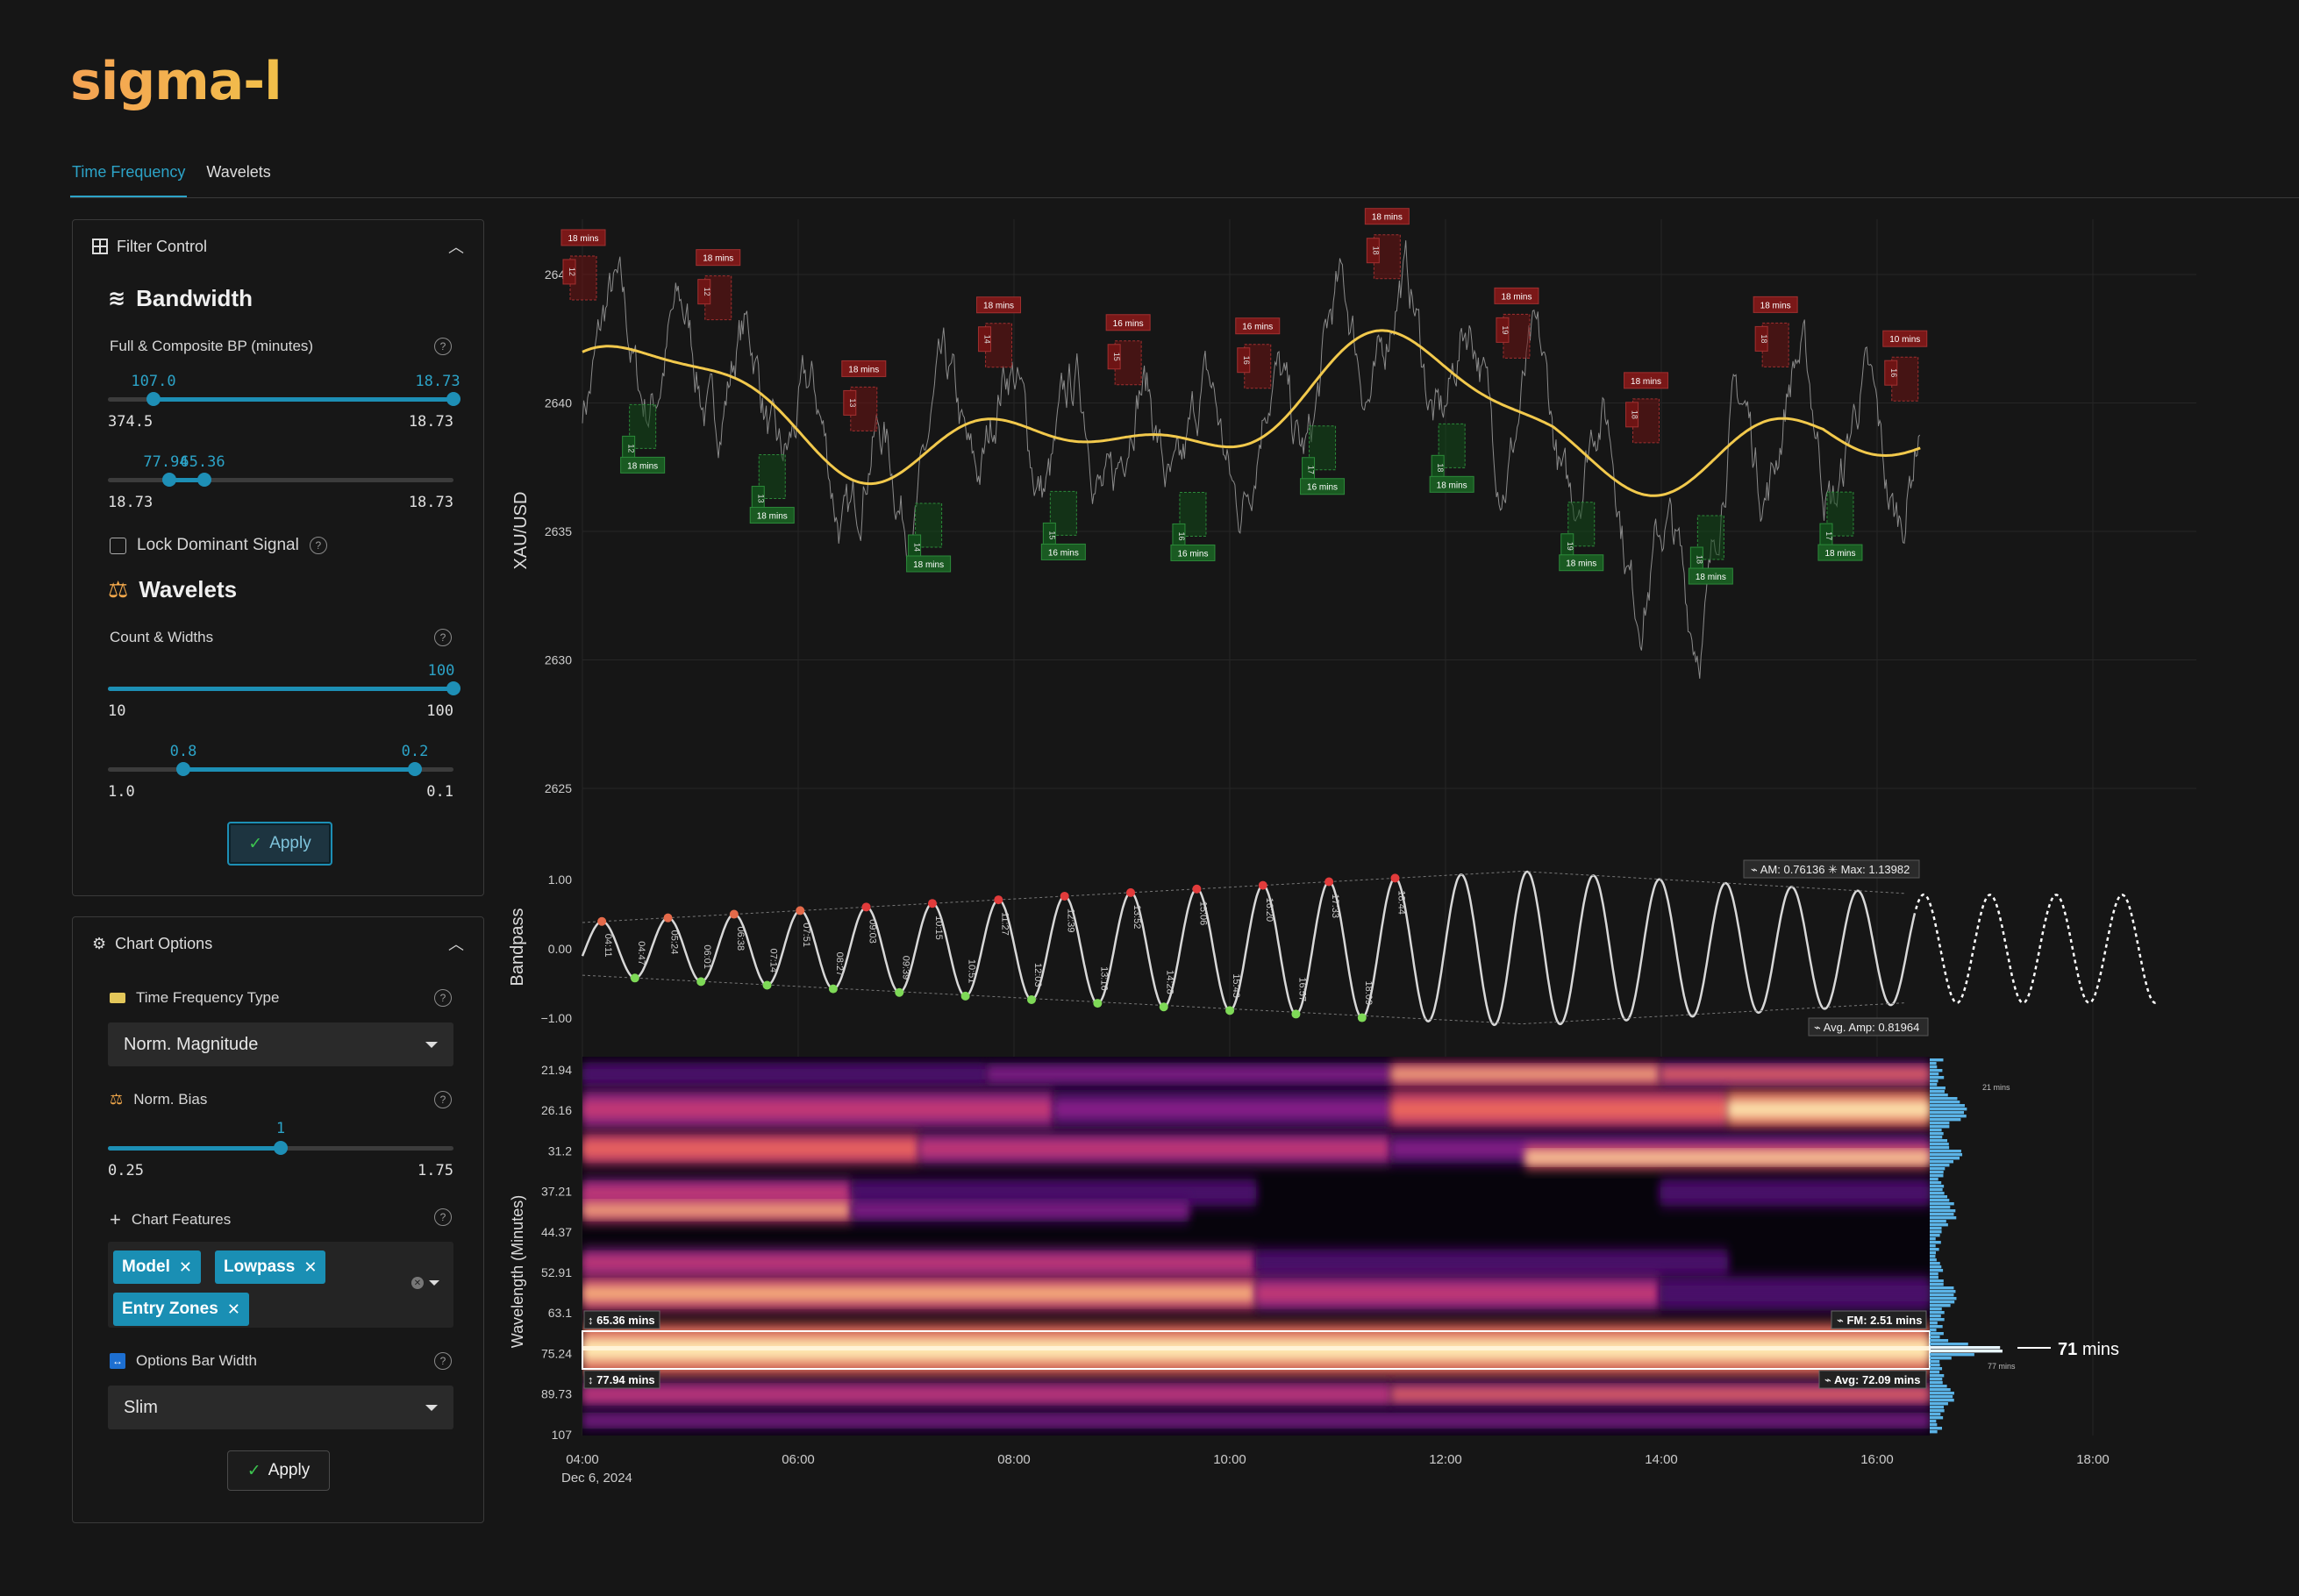 This screenshot has width=2299, height=1596. Describe the element at coordinates (1877, 1459) in the screenshot. I see `time-tick-label: 16:00` at that location.